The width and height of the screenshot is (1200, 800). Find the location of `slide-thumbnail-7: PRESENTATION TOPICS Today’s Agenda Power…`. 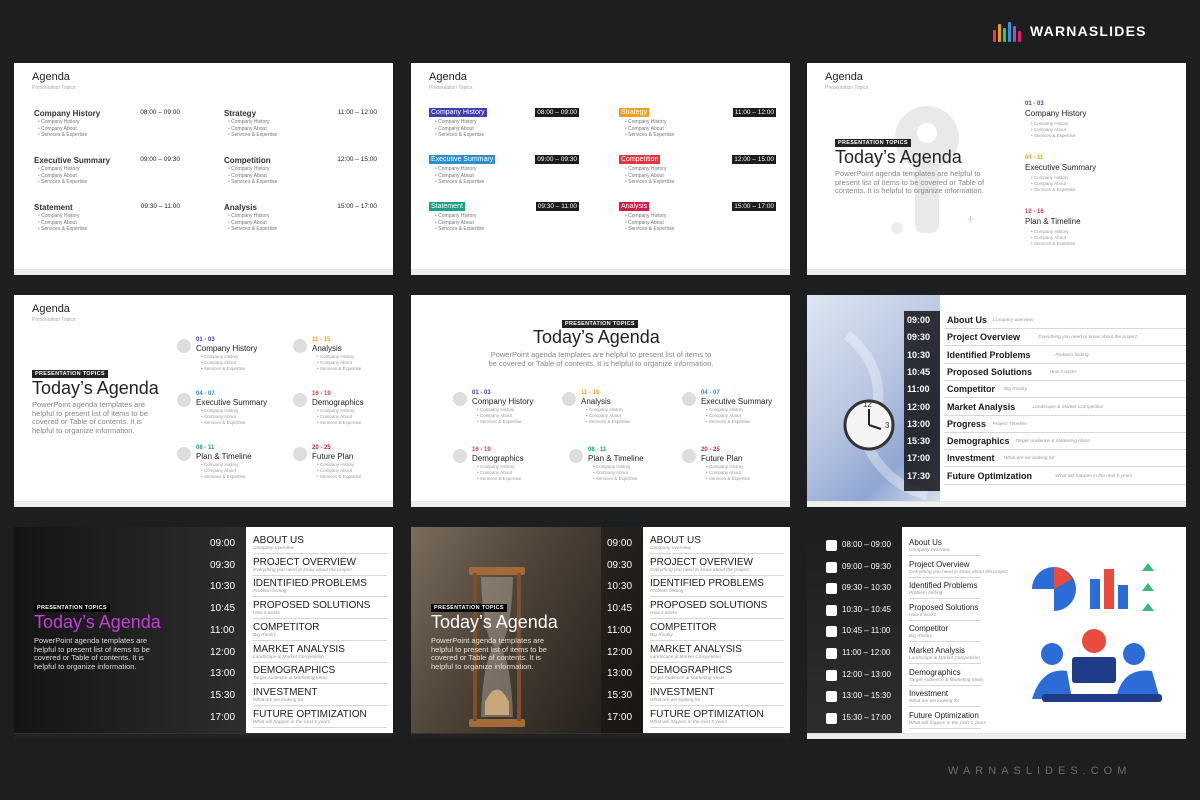

slide-thumbnail-7: PRESENTATION TOPICS Today’s Agenda Power… is located at coordinates (203, 633).